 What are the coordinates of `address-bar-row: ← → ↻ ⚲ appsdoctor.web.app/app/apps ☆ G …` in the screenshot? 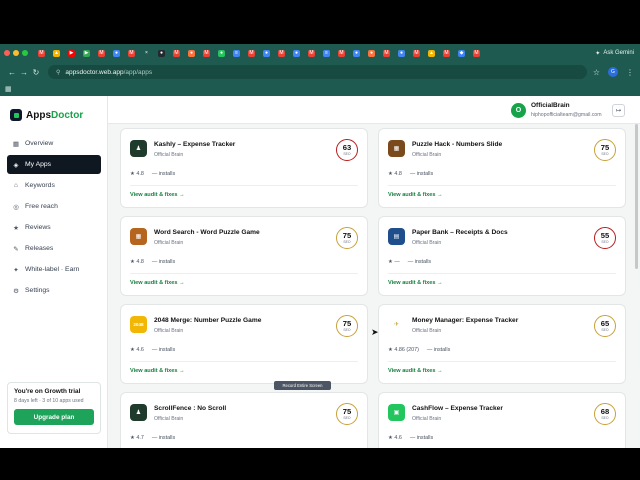 It's located at (320, 72).